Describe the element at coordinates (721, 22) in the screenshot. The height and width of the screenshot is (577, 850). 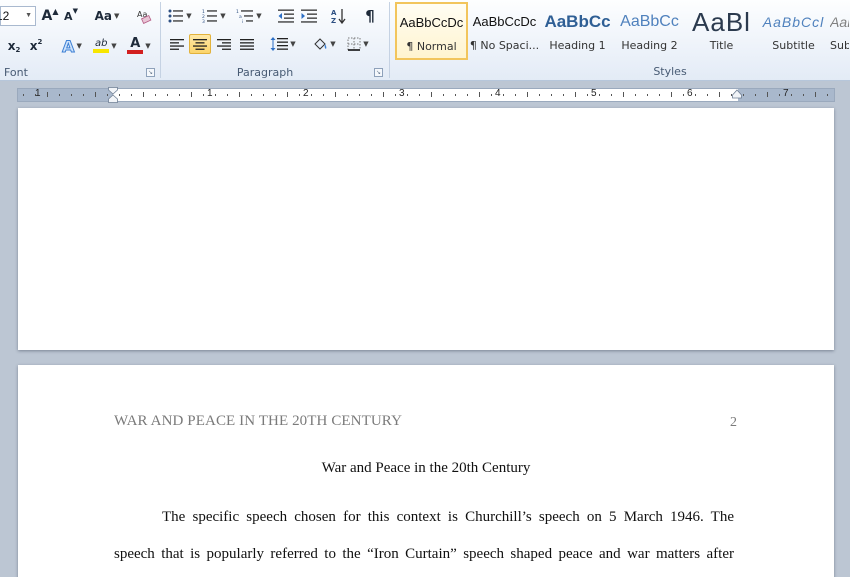
I see `style-sample: AaBl` at that location.